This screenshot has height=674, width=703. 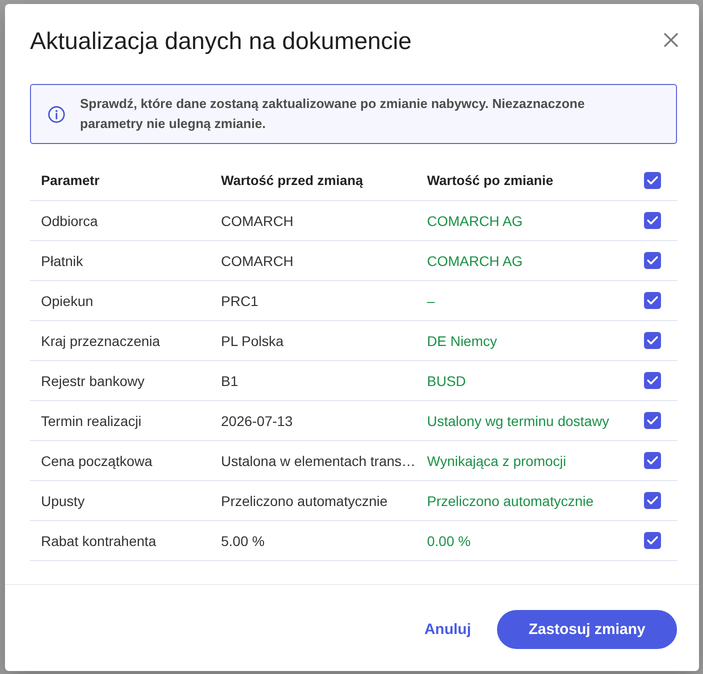 What do you see at coordinates (587, 629) in the screenshot?
I see `apply-button: Zastosuj zmiany` at bounding box center [587, 629].